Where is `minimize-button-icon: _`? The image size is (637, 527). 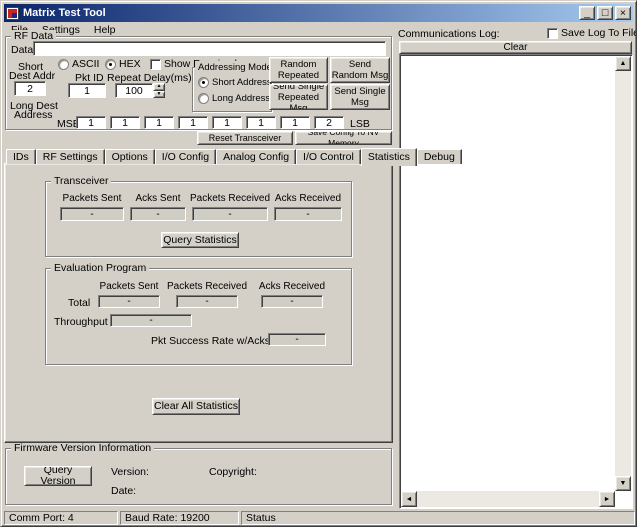 minimize-button-icon: _ is located at coordinates (587, 13).